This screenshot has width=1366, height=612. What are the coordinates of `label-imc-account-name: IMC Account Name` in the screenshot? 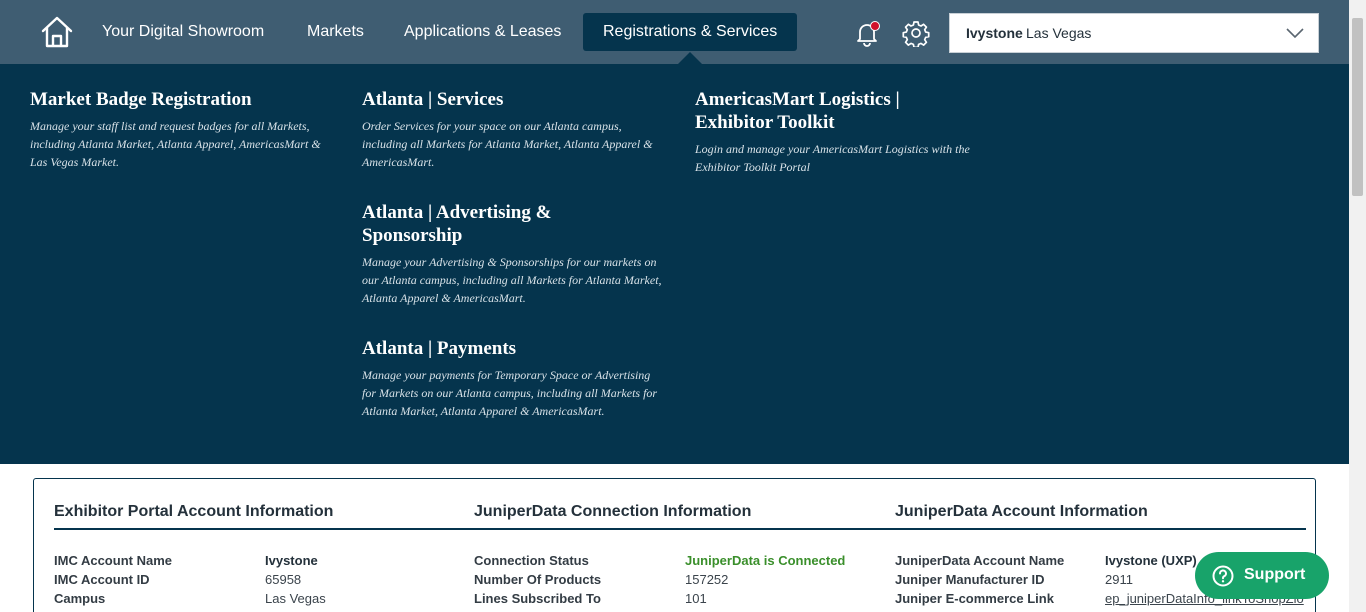 It's located at (113, 560).